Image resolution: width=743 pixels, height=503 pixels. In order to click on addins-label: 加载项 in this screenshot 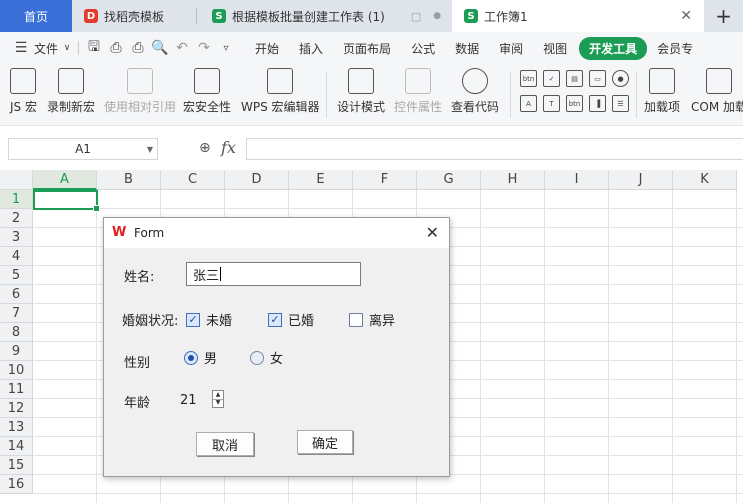, I will do `click(662, 107)`.